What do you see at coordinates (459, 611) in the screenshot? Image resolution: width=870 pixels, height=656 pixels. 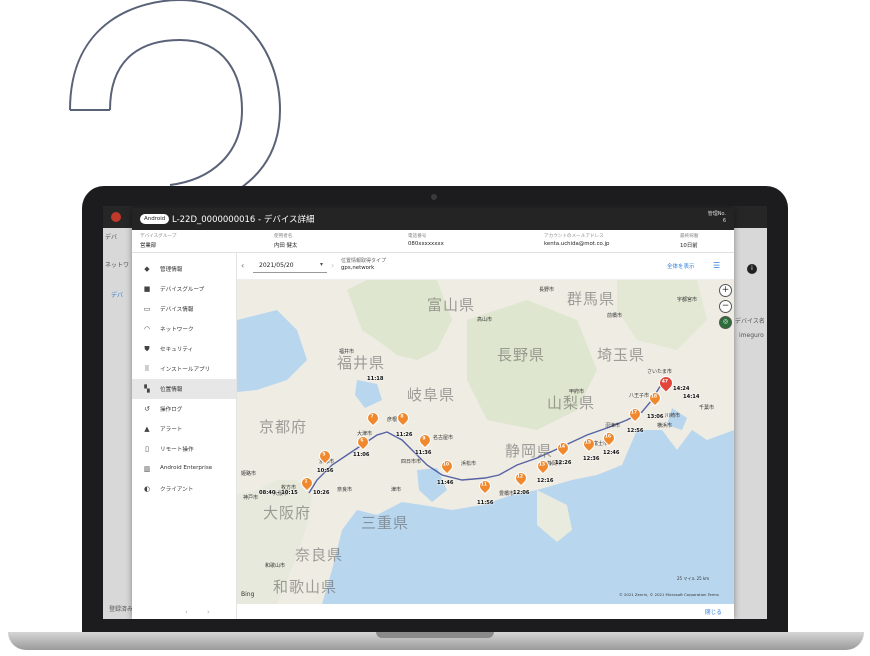 I see `dialog-footer: ‹ › 閉じる` at bounding box center [459, 611].